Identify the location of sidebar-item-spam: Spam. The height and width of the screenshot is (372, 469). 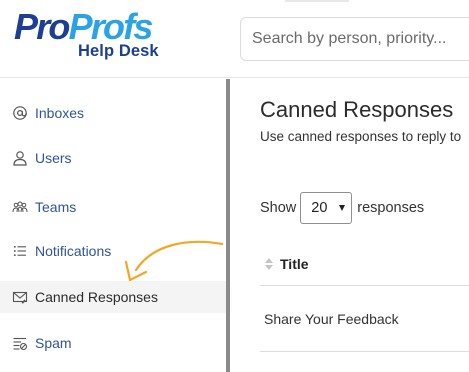
(113, 343).